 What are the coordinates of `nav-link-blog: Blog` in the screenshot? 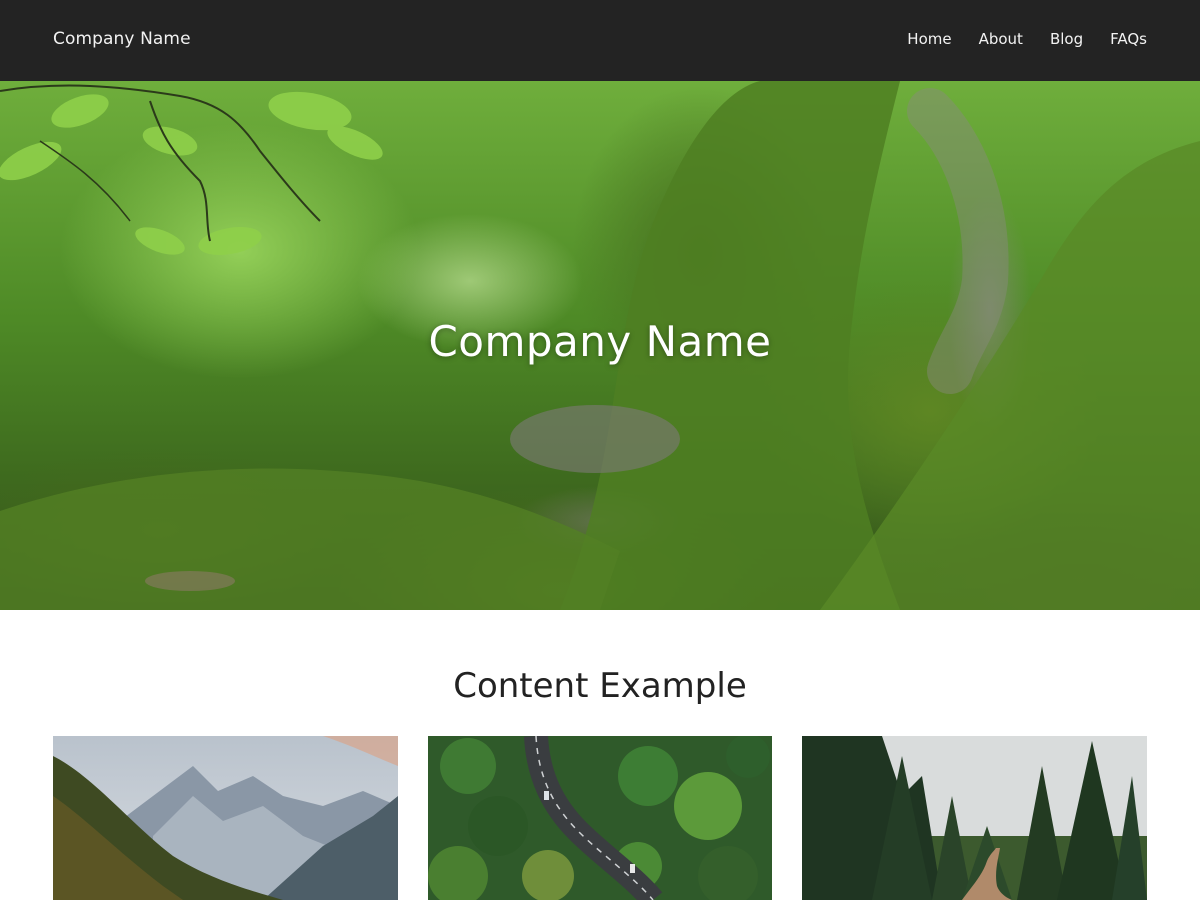 It's located at (1066, 39).